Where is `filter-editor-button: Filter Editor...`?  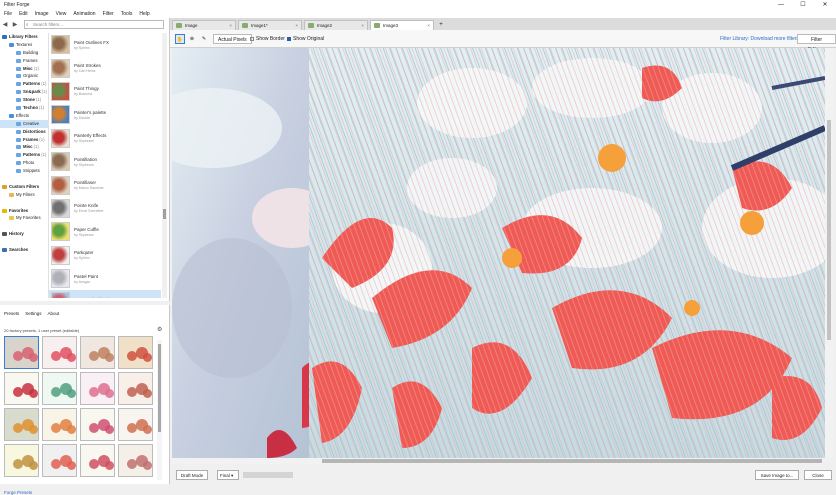 filter-editor-button: Filter Editor... is located at coordinates (816, 43).